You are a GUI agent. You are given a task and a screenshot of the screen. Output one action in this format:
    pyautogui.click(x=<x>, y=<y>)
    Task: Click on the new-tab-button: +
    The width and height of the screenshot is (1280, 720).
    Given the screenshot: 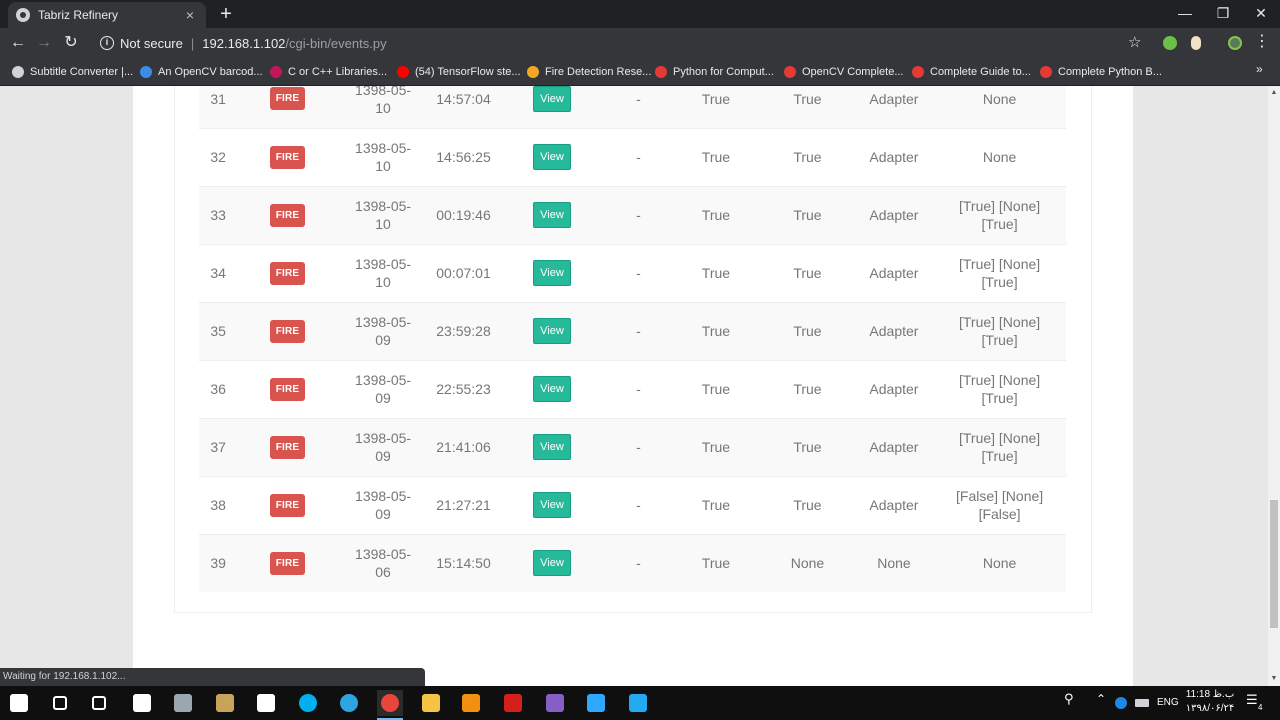 What is the action you would take?
    pyautogui.click(x=226, y=14)
    